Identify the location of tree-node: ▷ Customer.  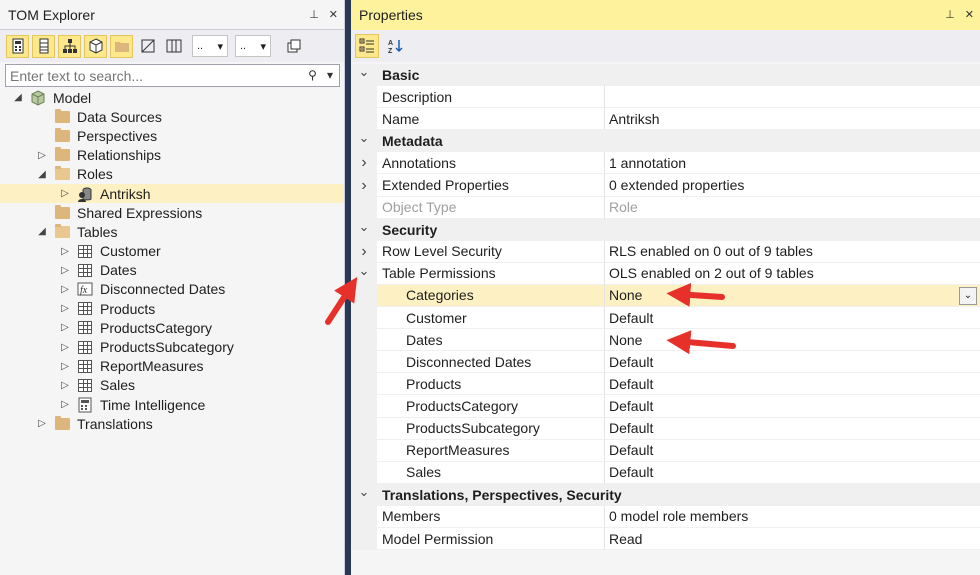
(172, 251).